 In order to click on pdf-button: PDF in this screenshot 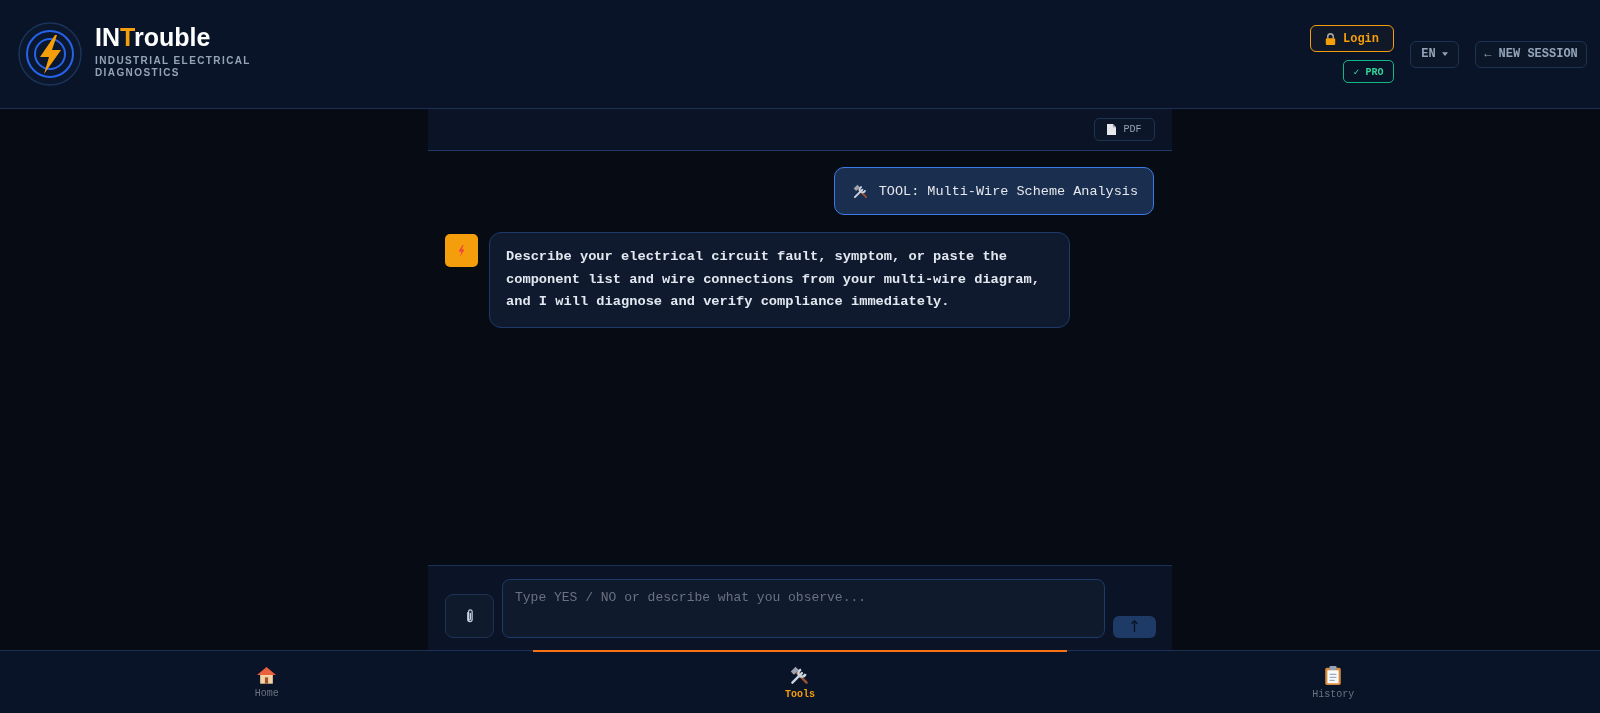, I will do `click(1124, 129)`.